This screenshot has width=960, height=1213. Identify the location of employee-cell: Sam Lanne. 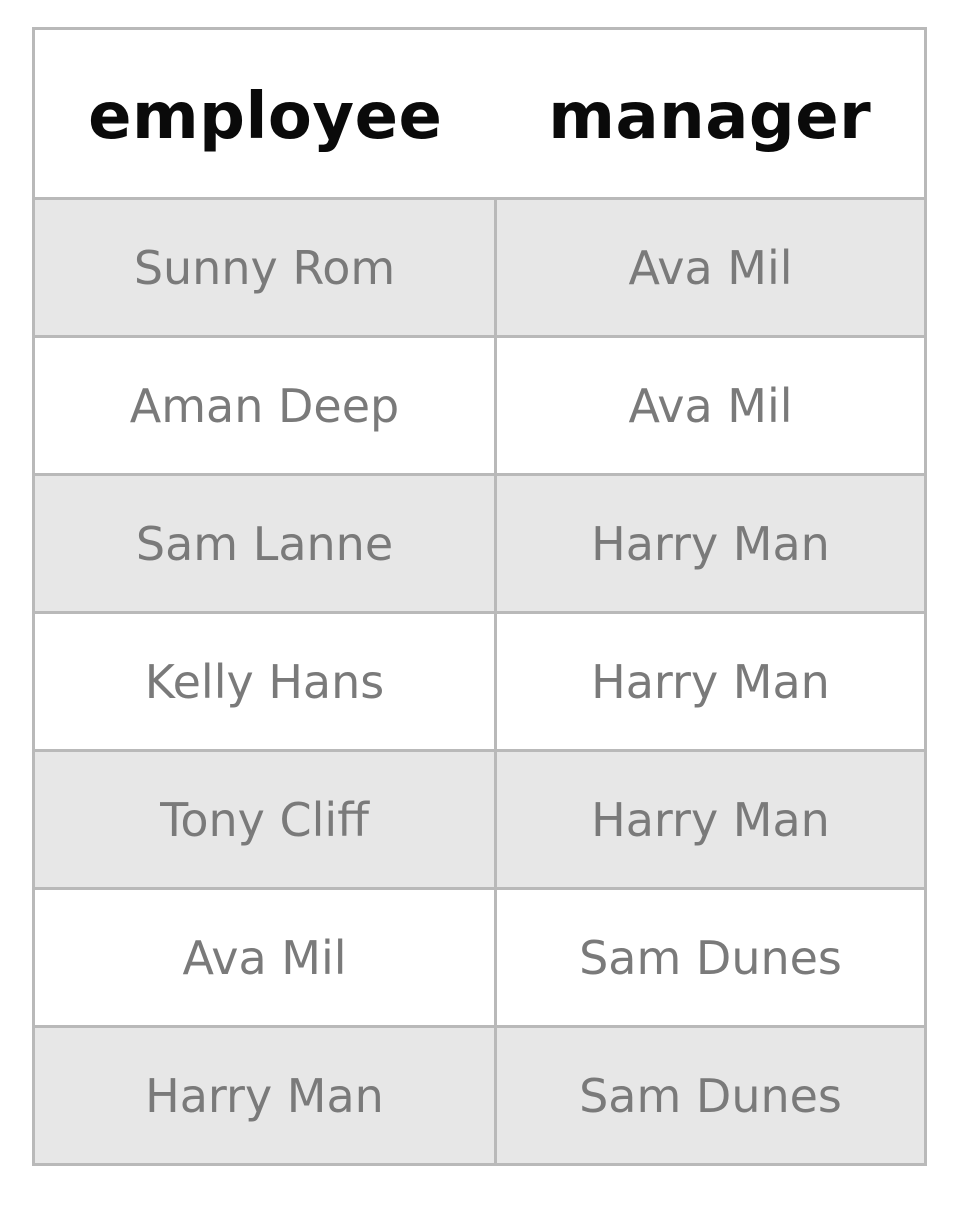
(264, 543).